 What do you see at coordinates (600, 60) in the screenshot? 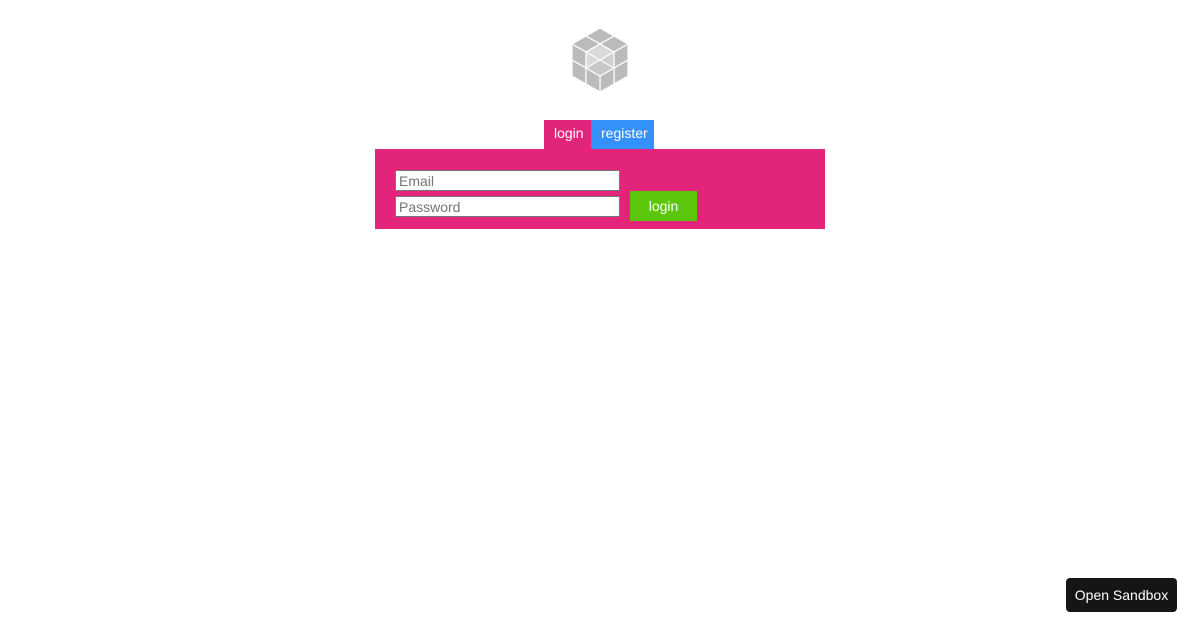
I see `cube-logo-icon` at bounding box center [600, 60].